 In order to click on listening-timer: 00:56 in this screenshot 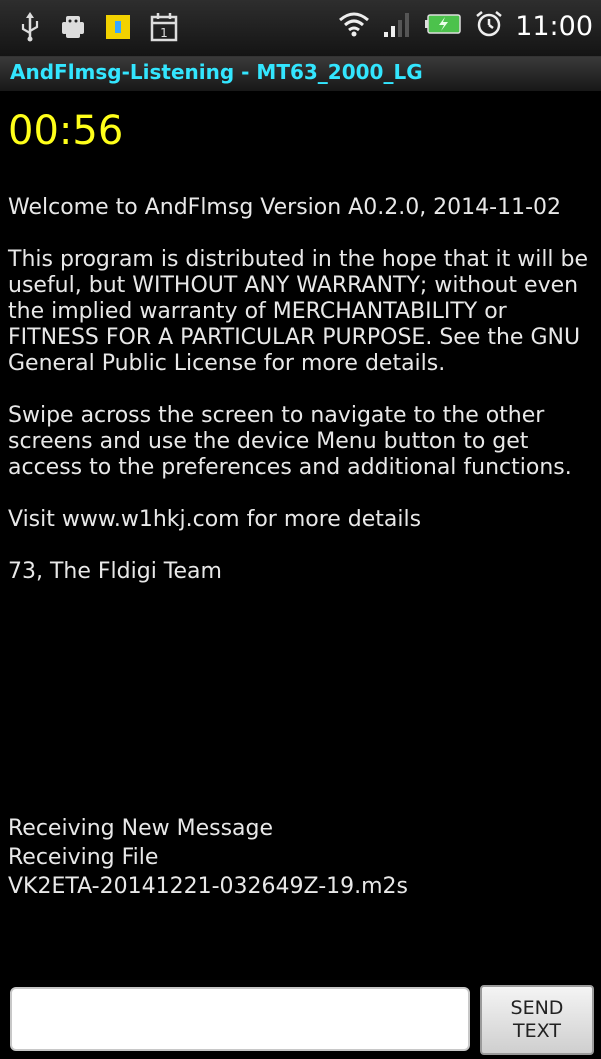, I will do `click(66, 131)`.